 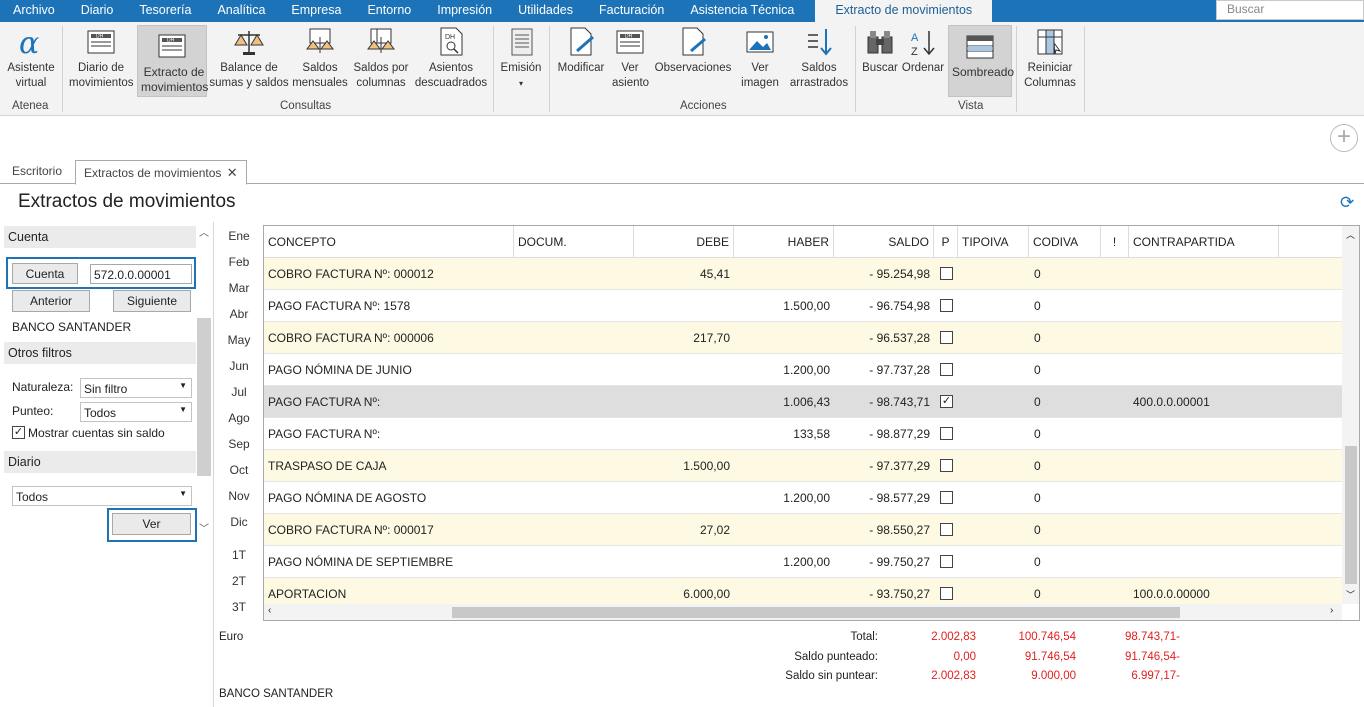 I want to click on add-tab-icon: +, so click(x=1344, y=138).